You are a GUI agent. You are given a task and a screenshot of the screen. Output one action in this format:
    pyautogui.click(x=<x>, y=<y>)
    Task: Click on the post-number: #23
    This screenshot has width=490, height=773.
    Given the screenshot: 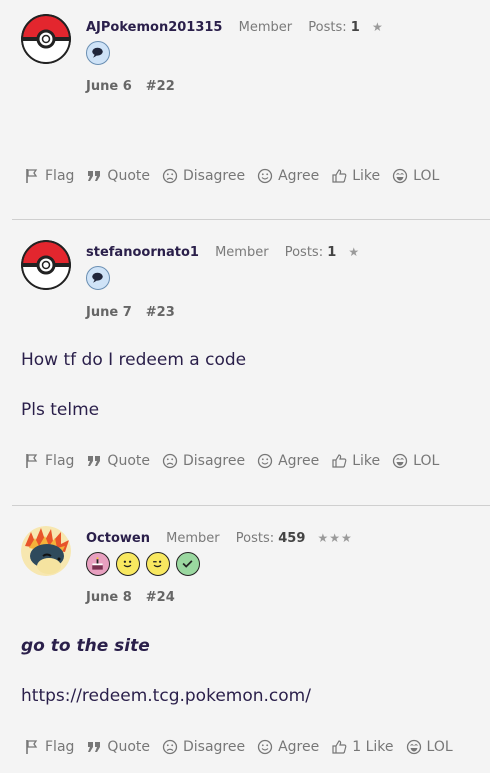 What is the action you would take?
    pyautogui.click(x=160, y=312)
    